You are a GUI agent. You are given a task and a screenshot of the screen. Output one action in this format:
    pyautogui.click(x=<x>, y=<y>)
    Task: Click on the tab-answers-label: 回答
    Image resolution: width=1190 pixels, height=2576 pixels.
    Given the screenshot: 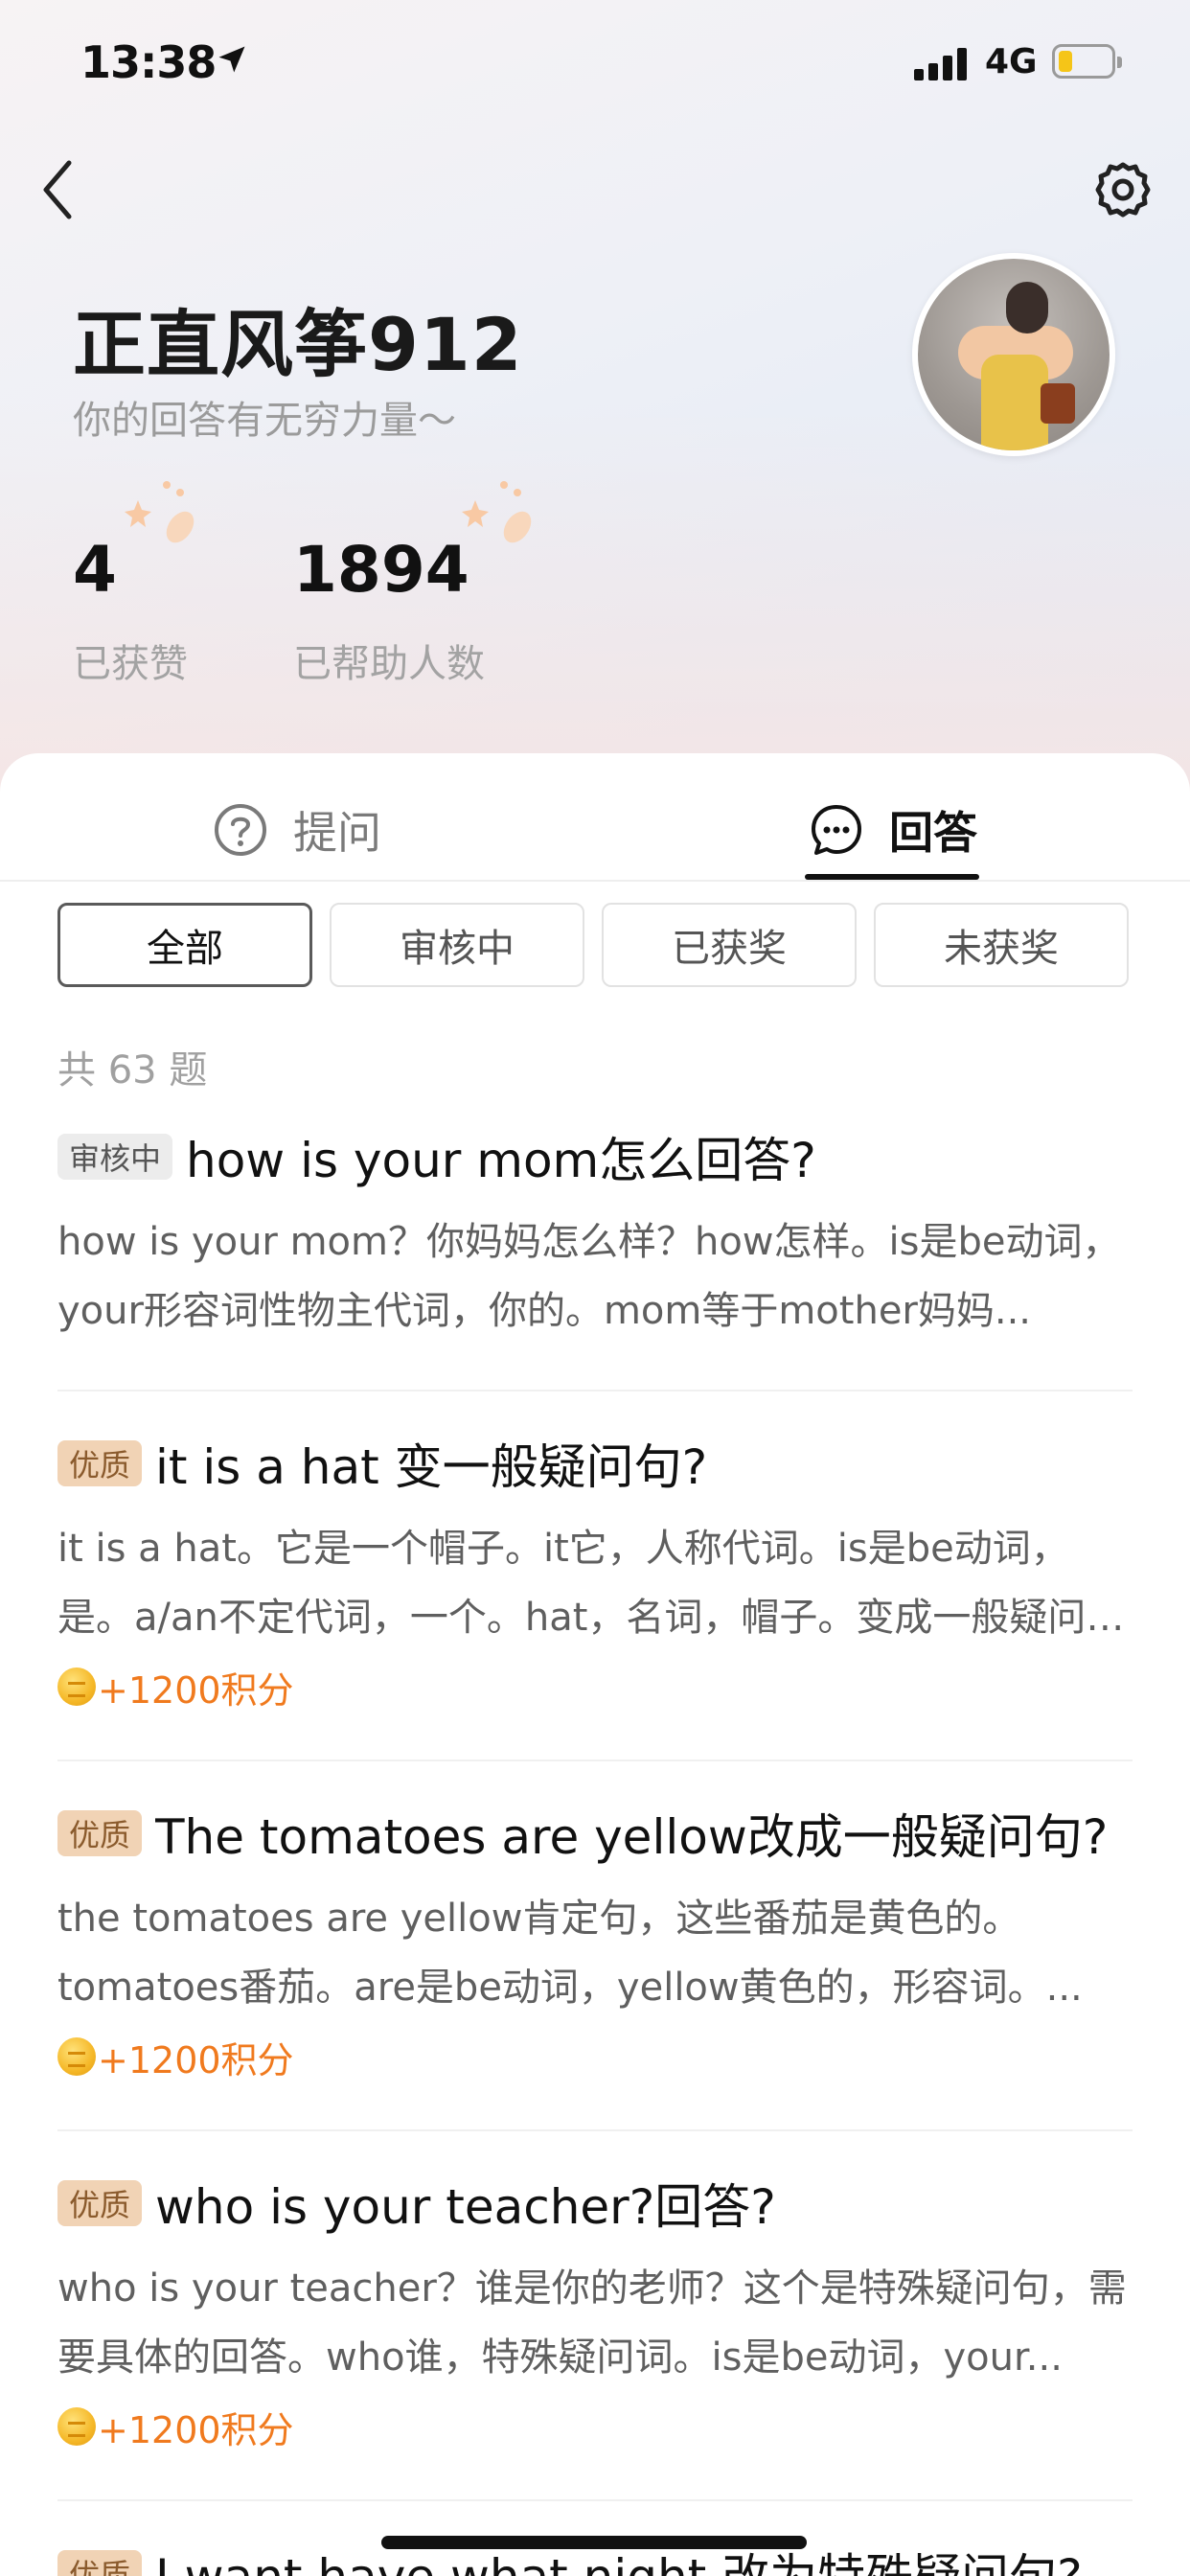 What is the action you would take?
    pyautogui.click(x=933, y=833)
    